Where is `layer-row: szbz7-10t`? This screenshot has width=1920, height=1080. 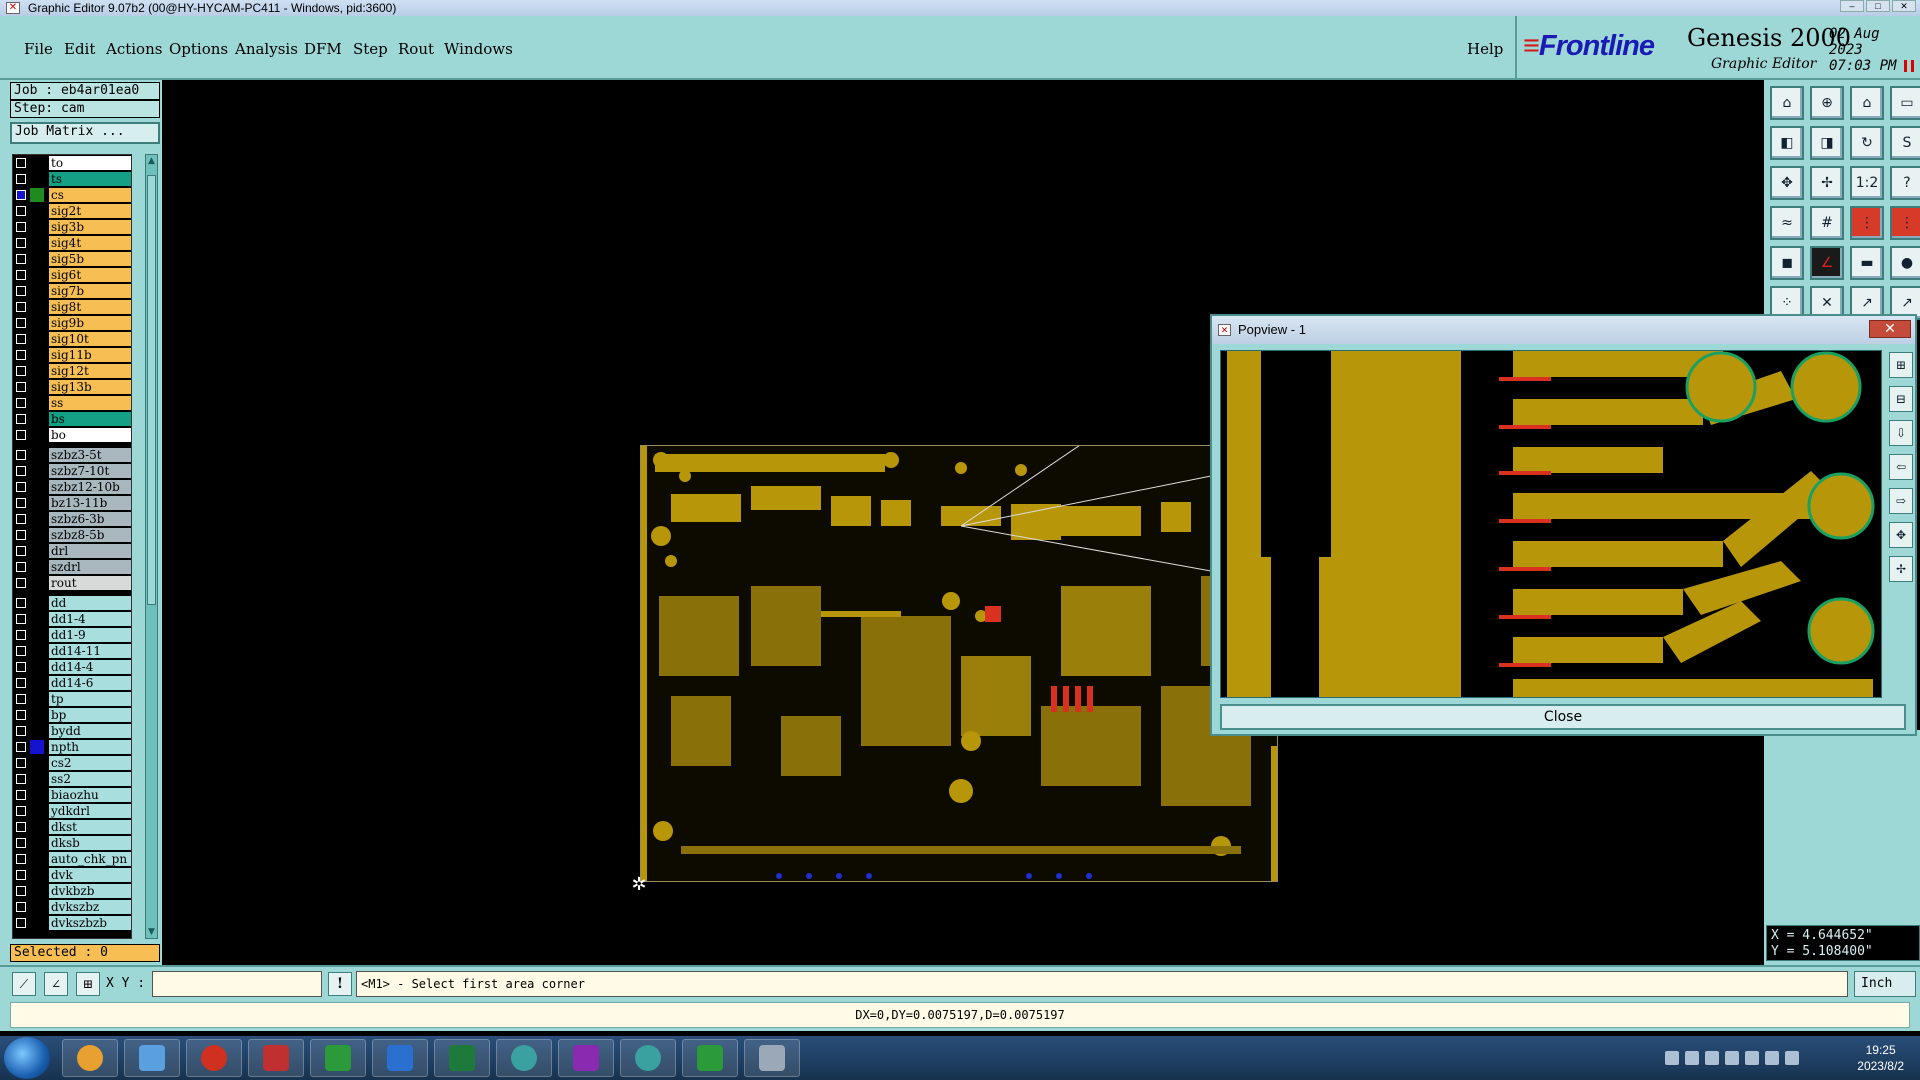
layer-row: szbz7-10t is located at coordinates (72, 471).